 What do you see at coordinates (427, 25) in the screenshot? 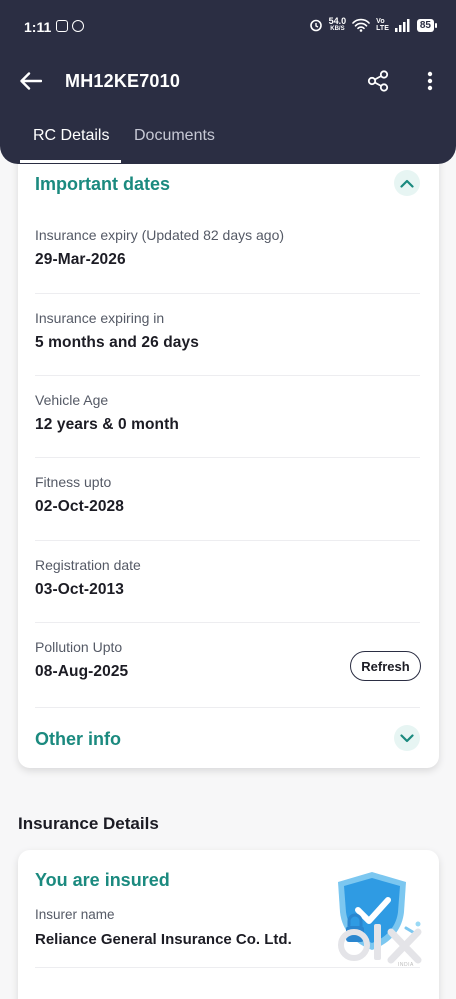
I see `battery-level: 85` at bounding box center [427, 25].